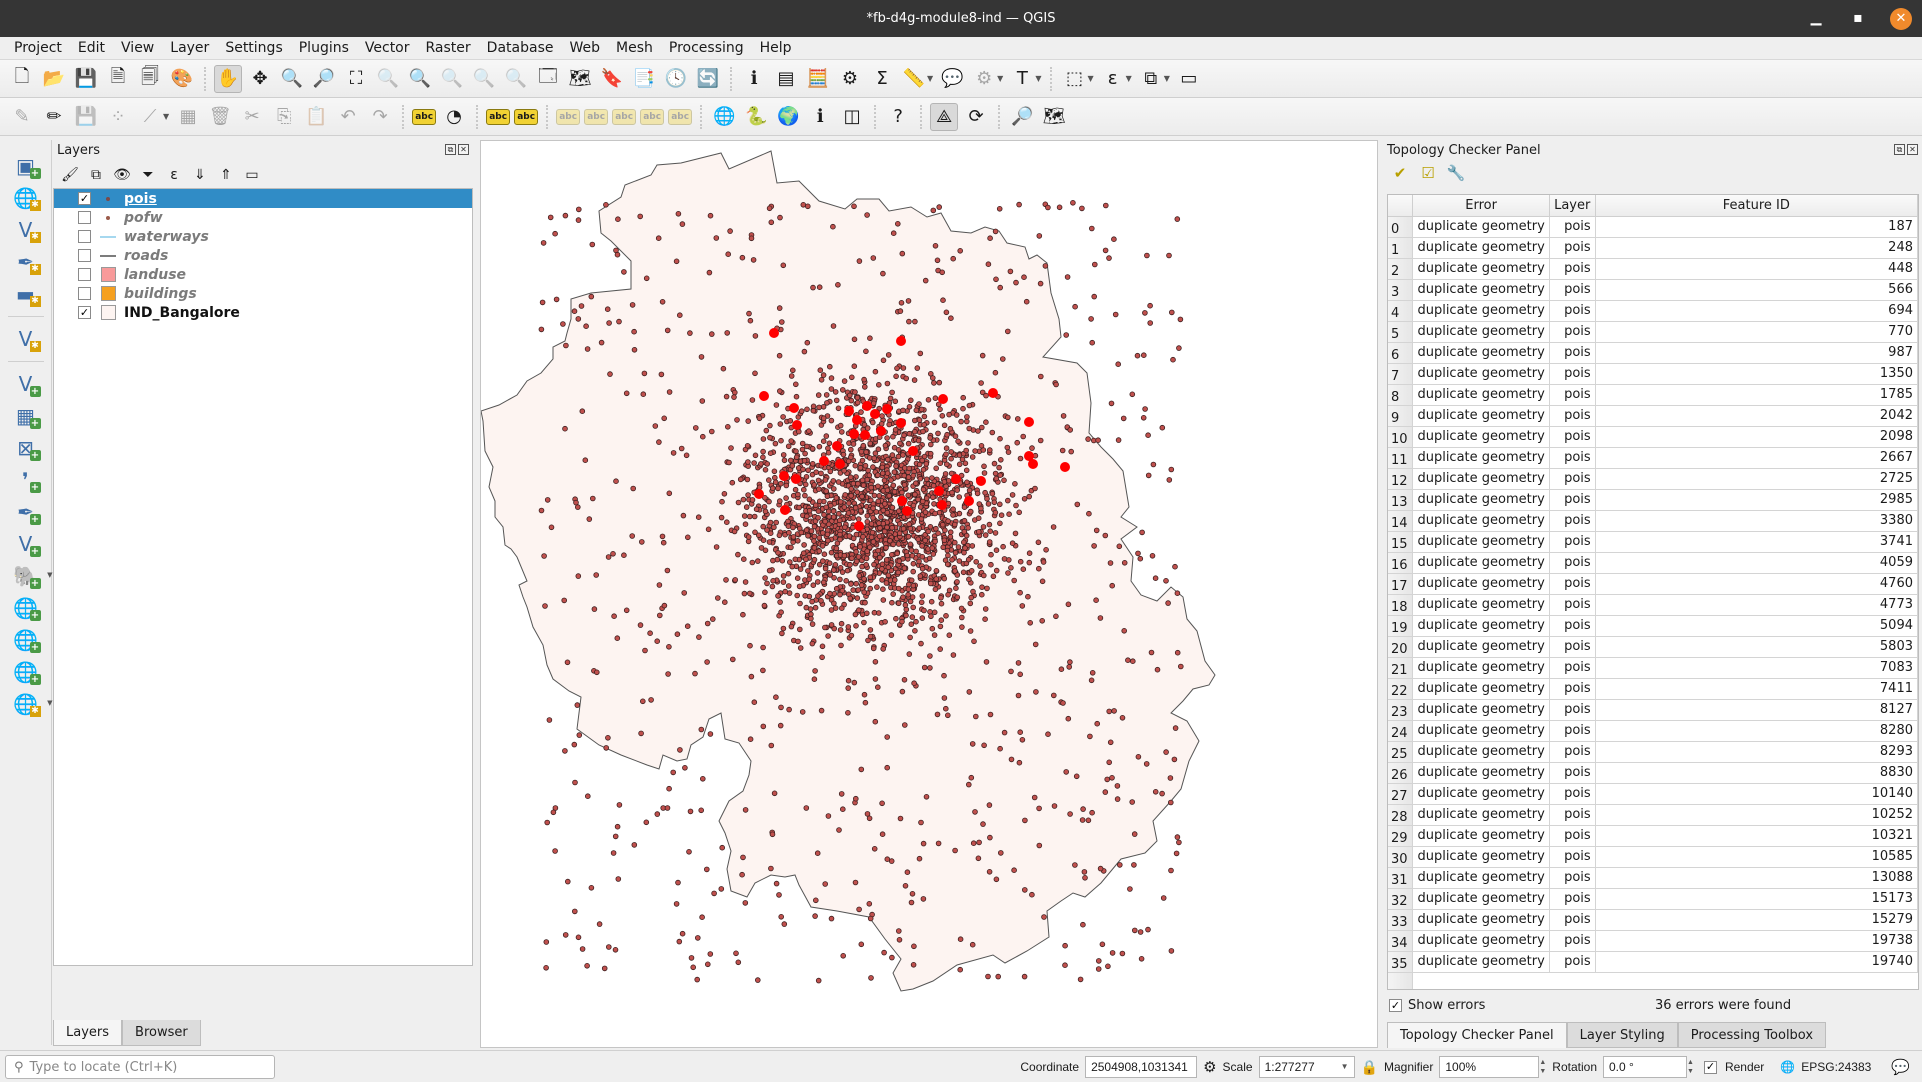 This screenshot has height=1082, width=1922. What do you see at coordinates (324, 48) in the screenshot?
I see `menu-plugins: Plugins` at bounding box center [324, 48].